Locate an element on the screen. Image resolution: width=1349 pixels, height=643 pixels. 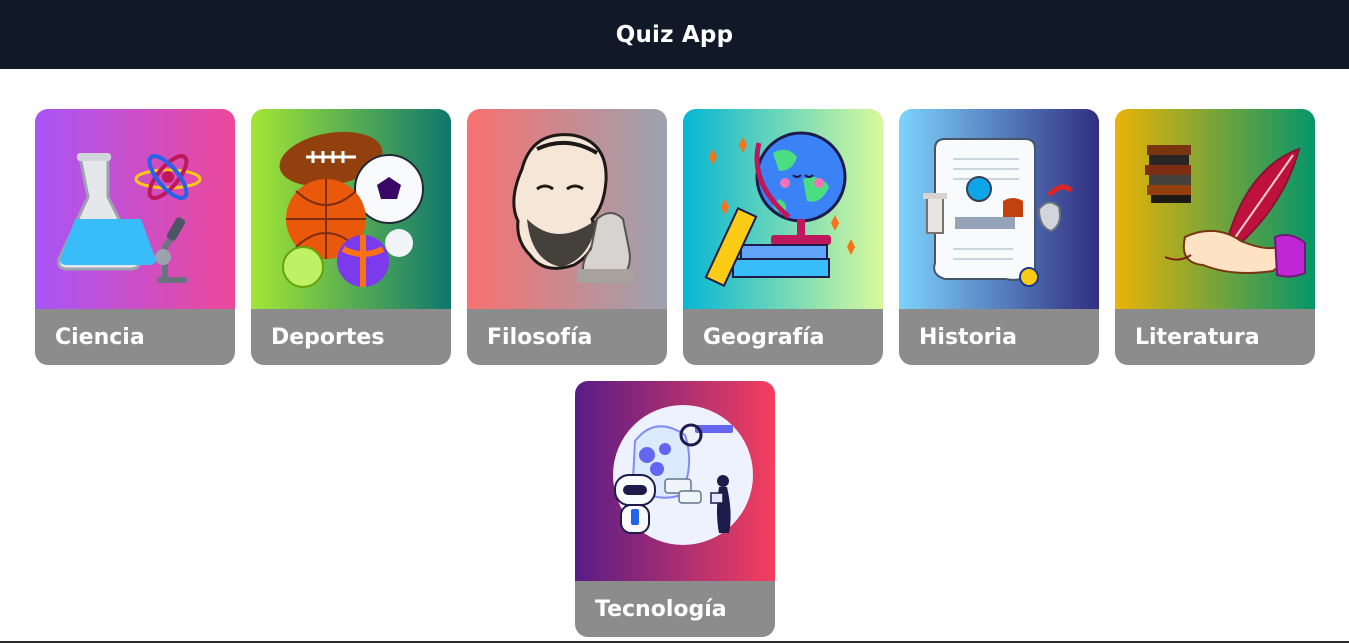
category-label-bar: Filosofía is located at coordinates (567, 337).